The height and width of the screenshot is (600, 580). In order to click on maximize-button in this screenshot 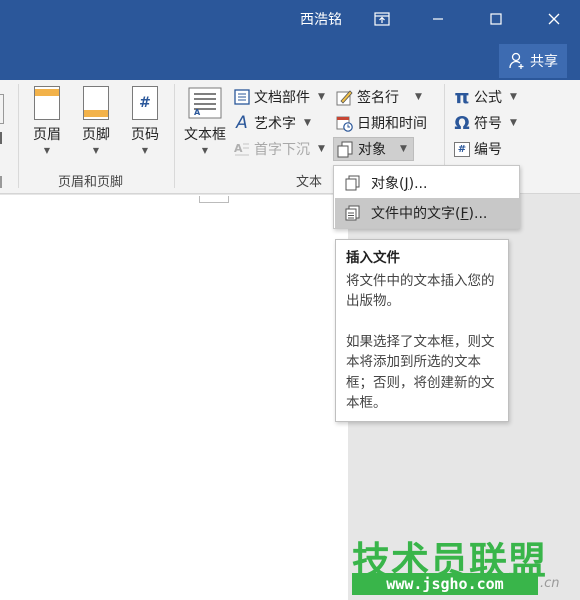, I will do `click(496, 19)`.